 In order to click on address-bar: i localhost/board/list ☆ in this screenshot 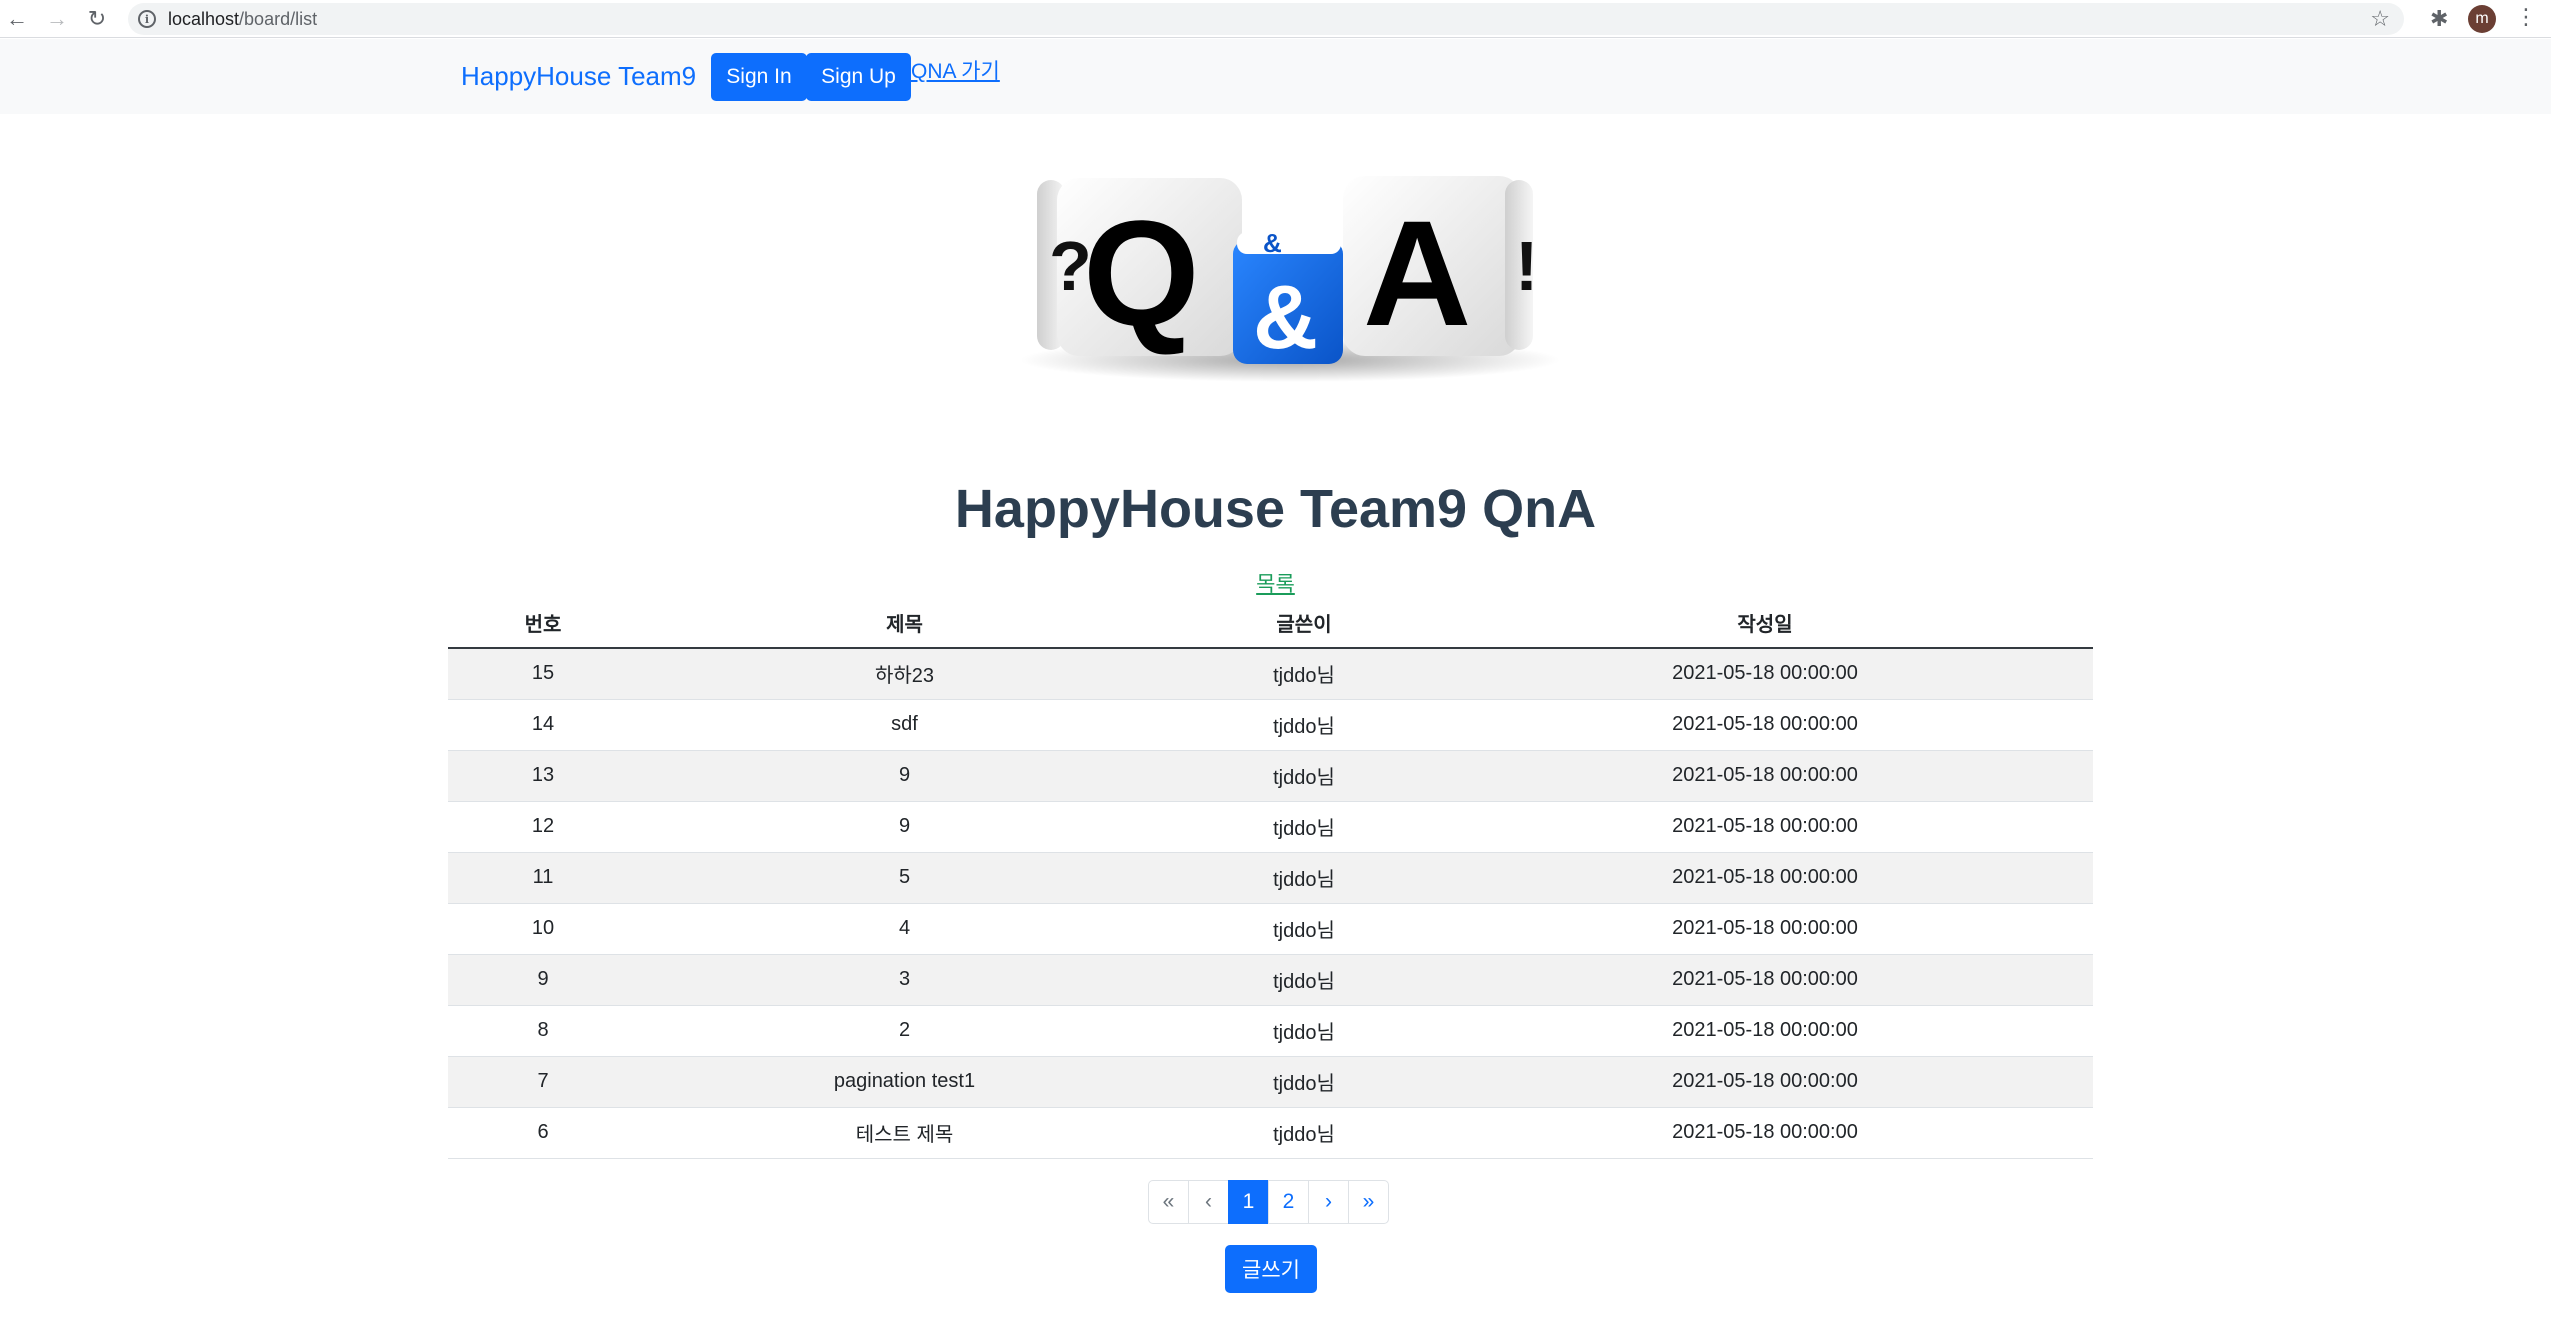, I will do `click(1266, 19)`.